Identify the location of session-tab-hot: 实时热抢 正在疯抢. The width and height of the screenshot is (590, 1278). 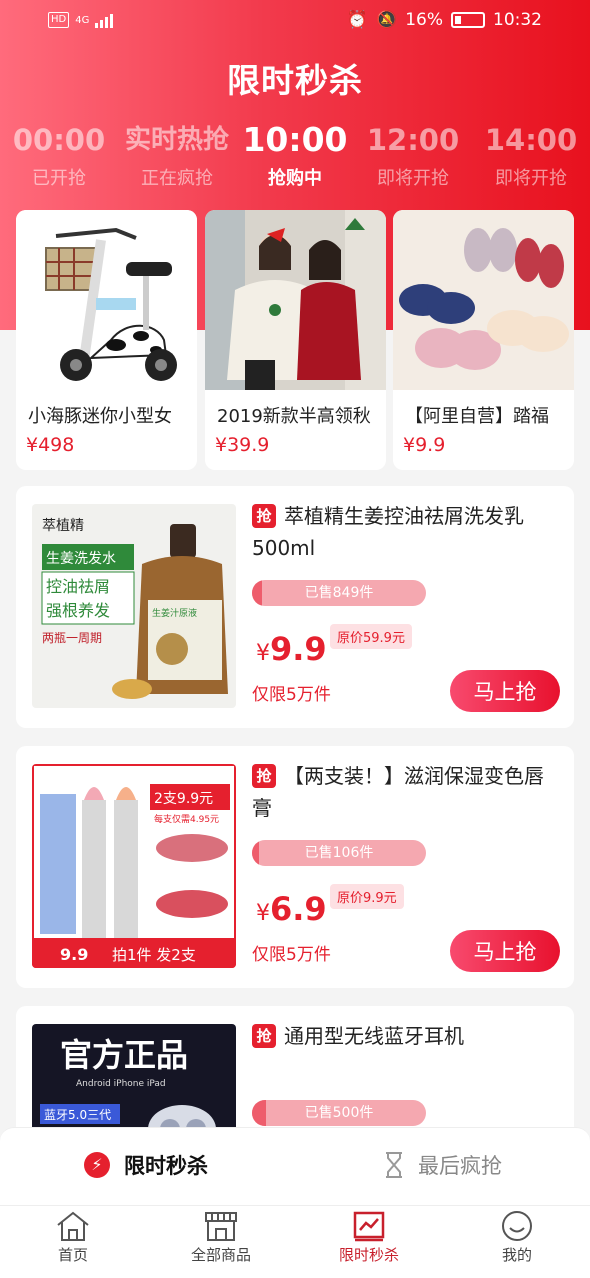
(177, 155).